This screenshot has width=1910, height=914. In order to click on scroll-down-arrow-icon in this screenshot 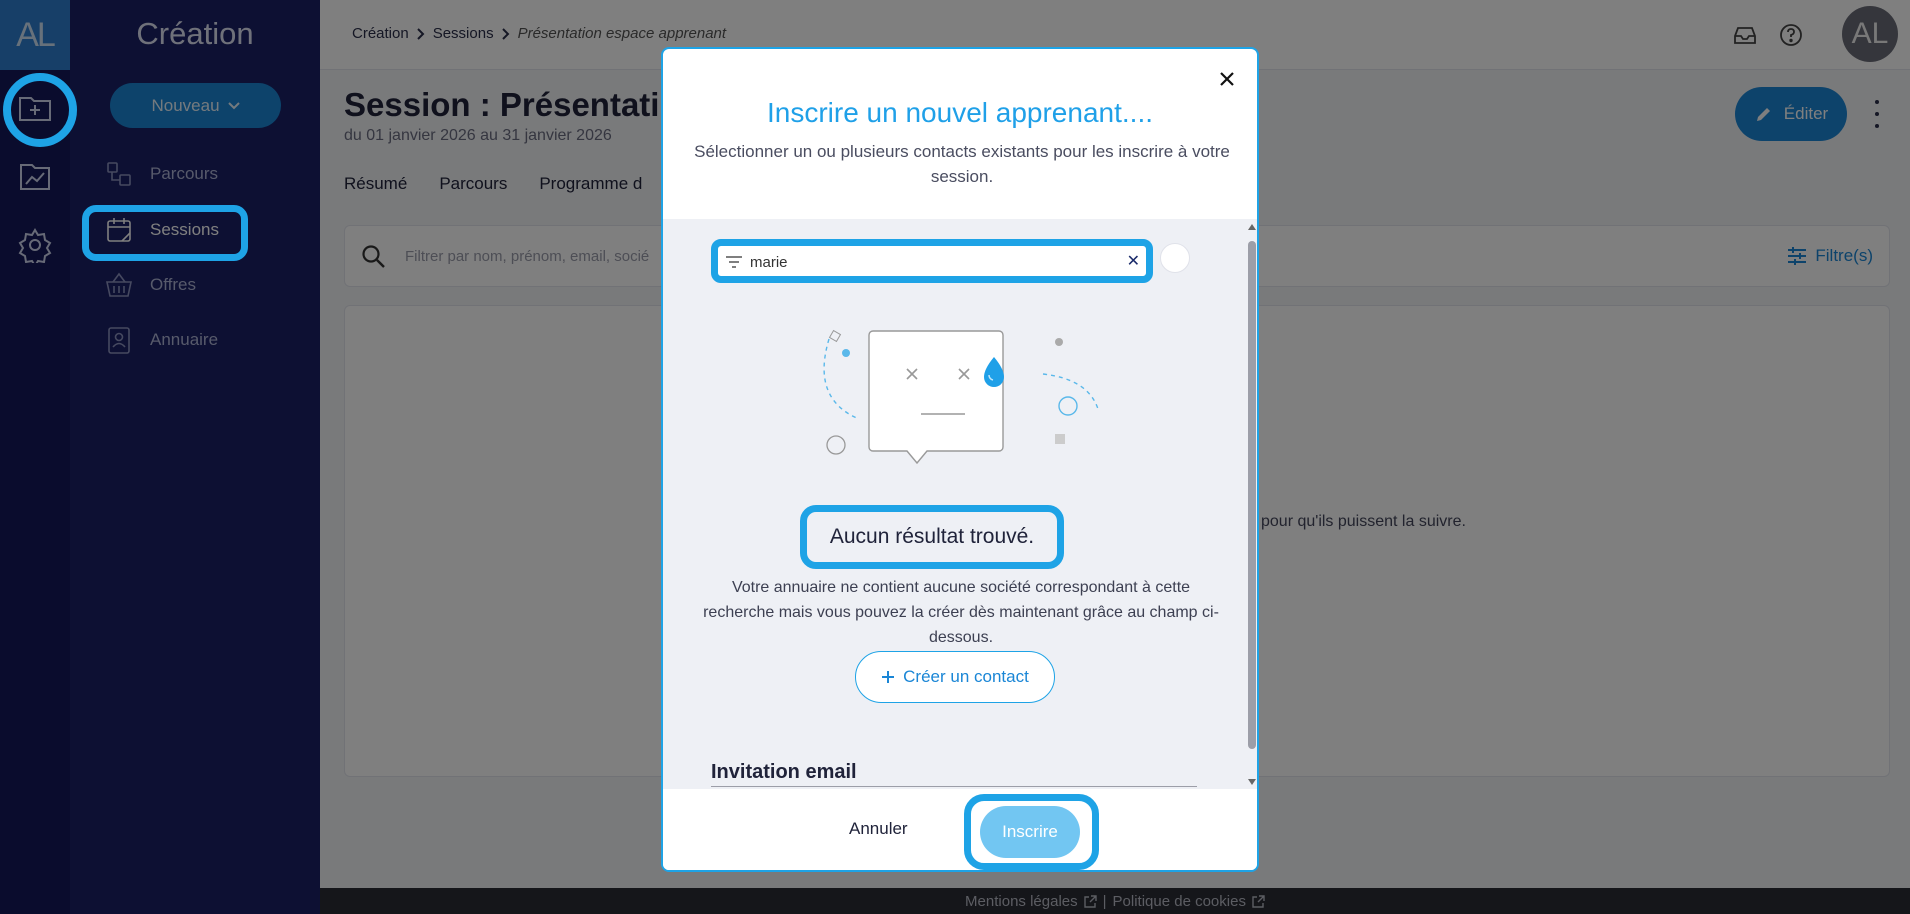, I will do `click(1252, 782)`.